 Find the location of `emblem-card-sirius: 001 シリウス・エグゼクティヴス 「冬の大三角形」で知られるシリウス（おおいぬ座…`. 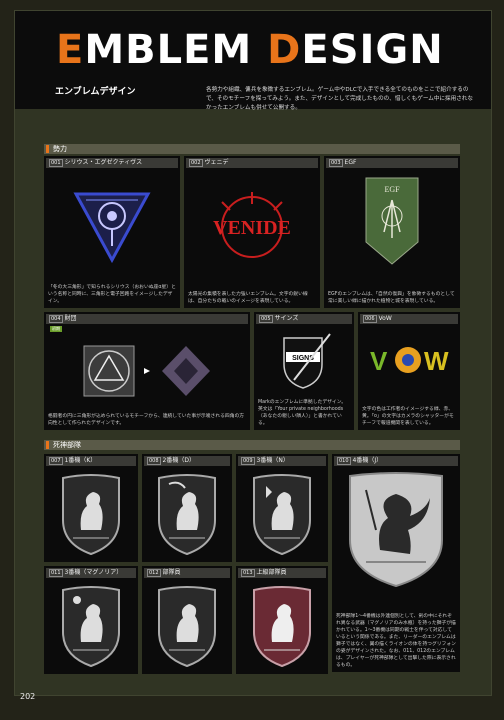

emblem-card-sirius: 001 シリウス・エグゼクティヴス 「冬の大三角形」で知られるシリウス（おおいぬ座… is located at coordinates (112, 232).